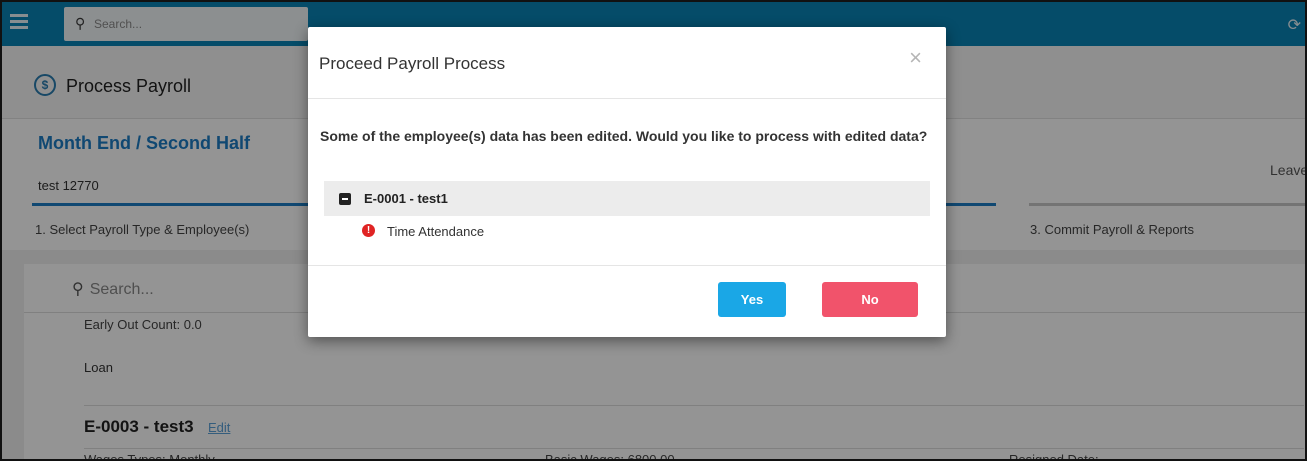  Describe the element at coordinates (915, 58) in the screenshot. I see `close-icon: ×` at that location.